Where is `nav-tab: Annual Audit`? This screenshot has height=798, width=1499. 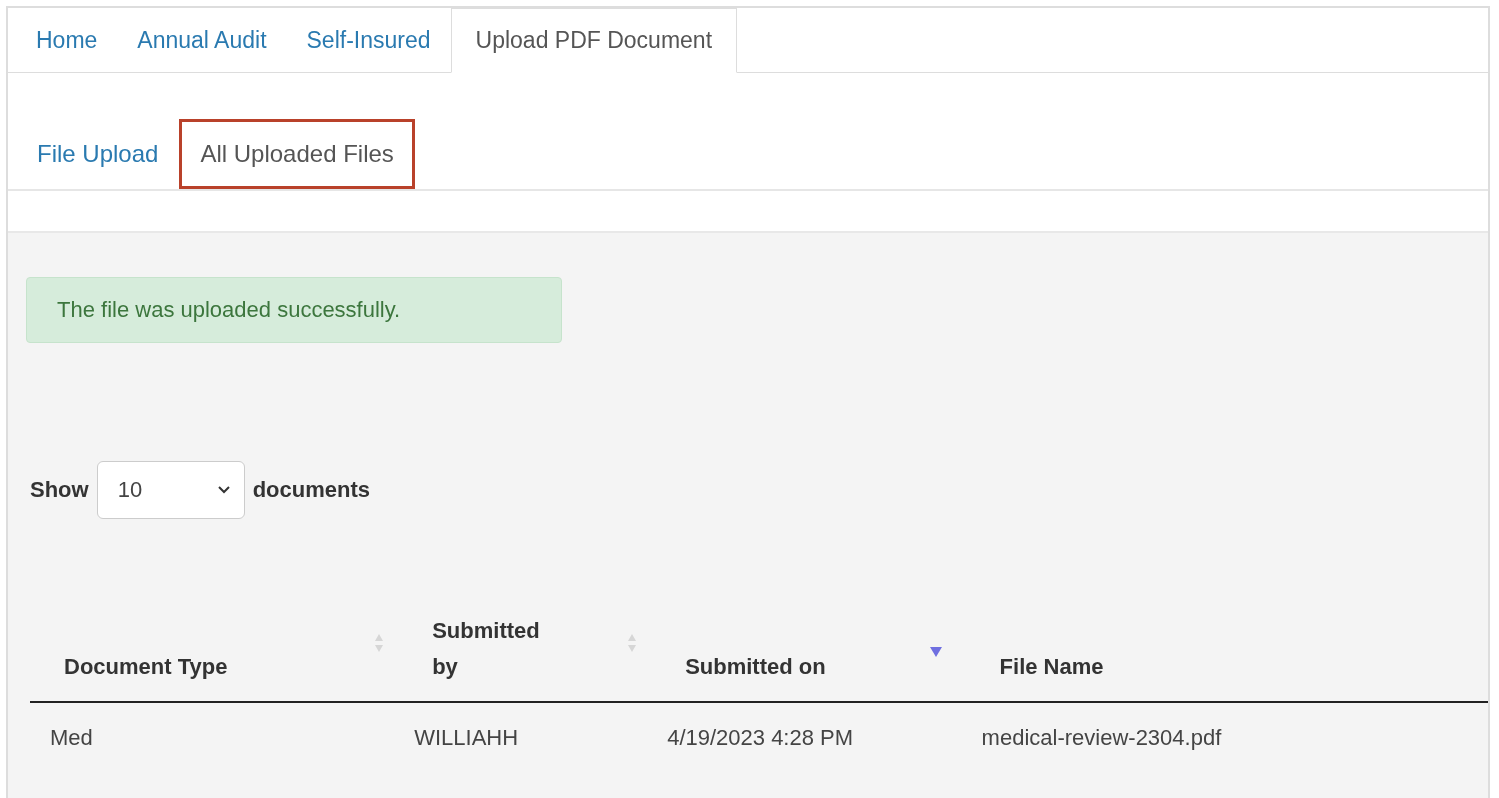 nav-tab: Annual Audit is located at coordinates (202, 40).